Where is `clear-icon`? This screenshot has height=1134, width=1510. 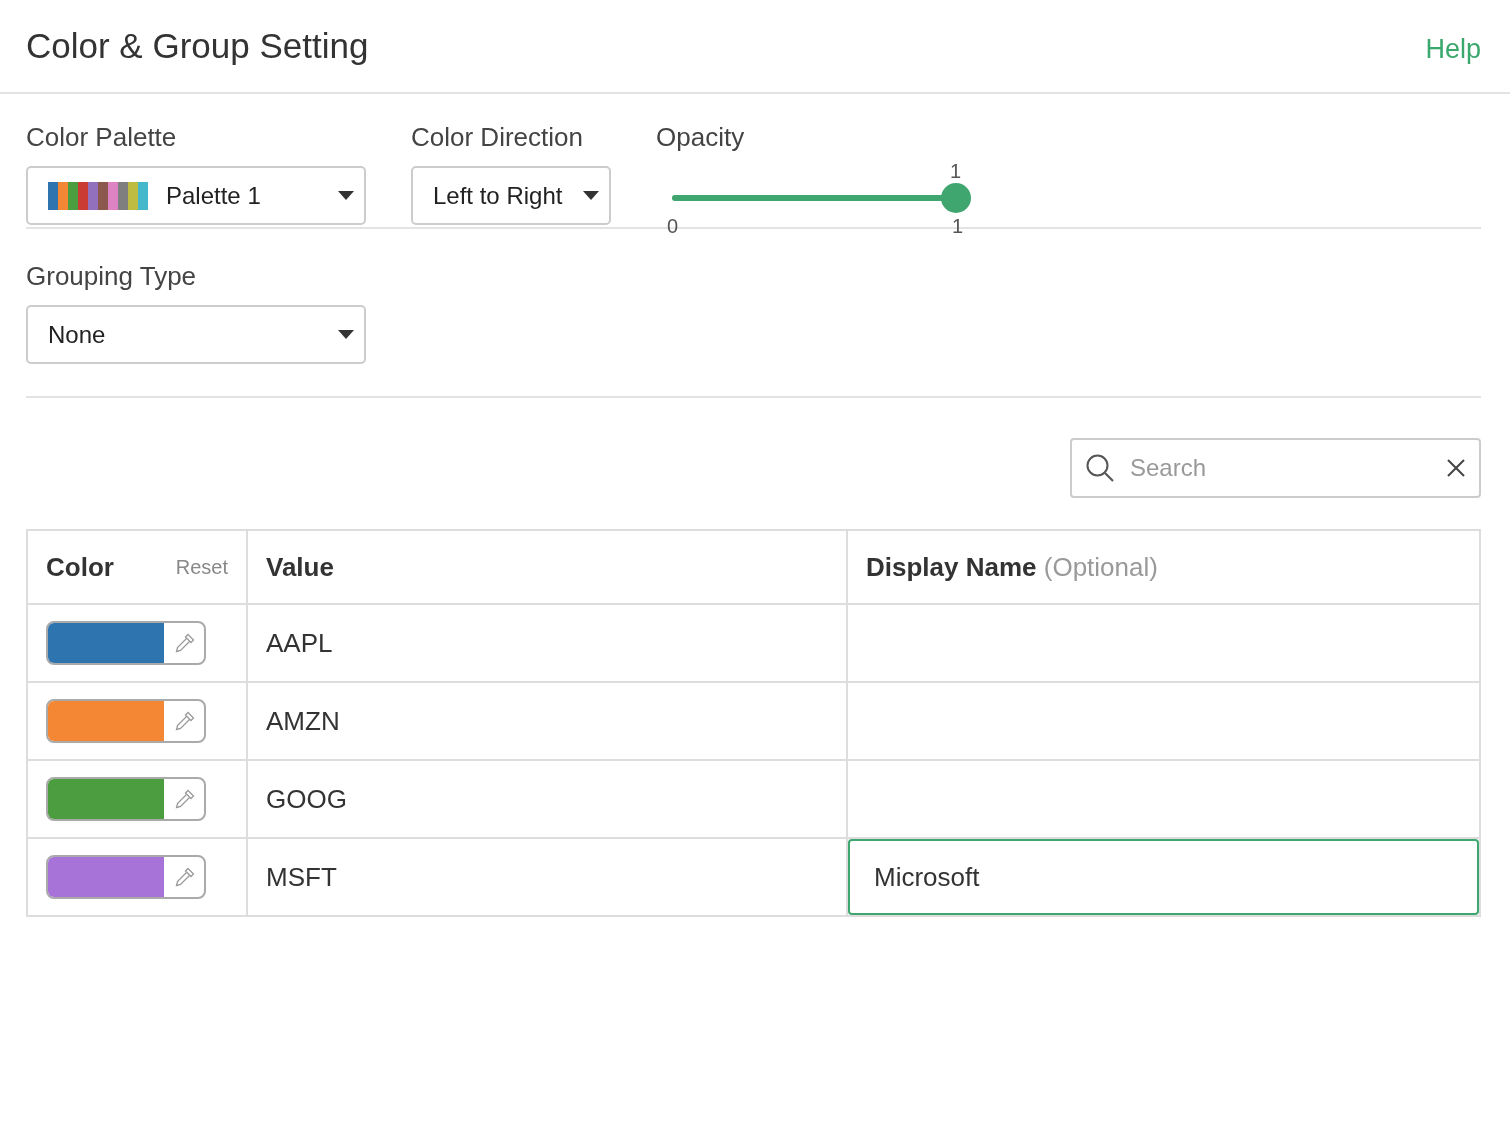 clear-icon is located at coordinates (1456, 468).